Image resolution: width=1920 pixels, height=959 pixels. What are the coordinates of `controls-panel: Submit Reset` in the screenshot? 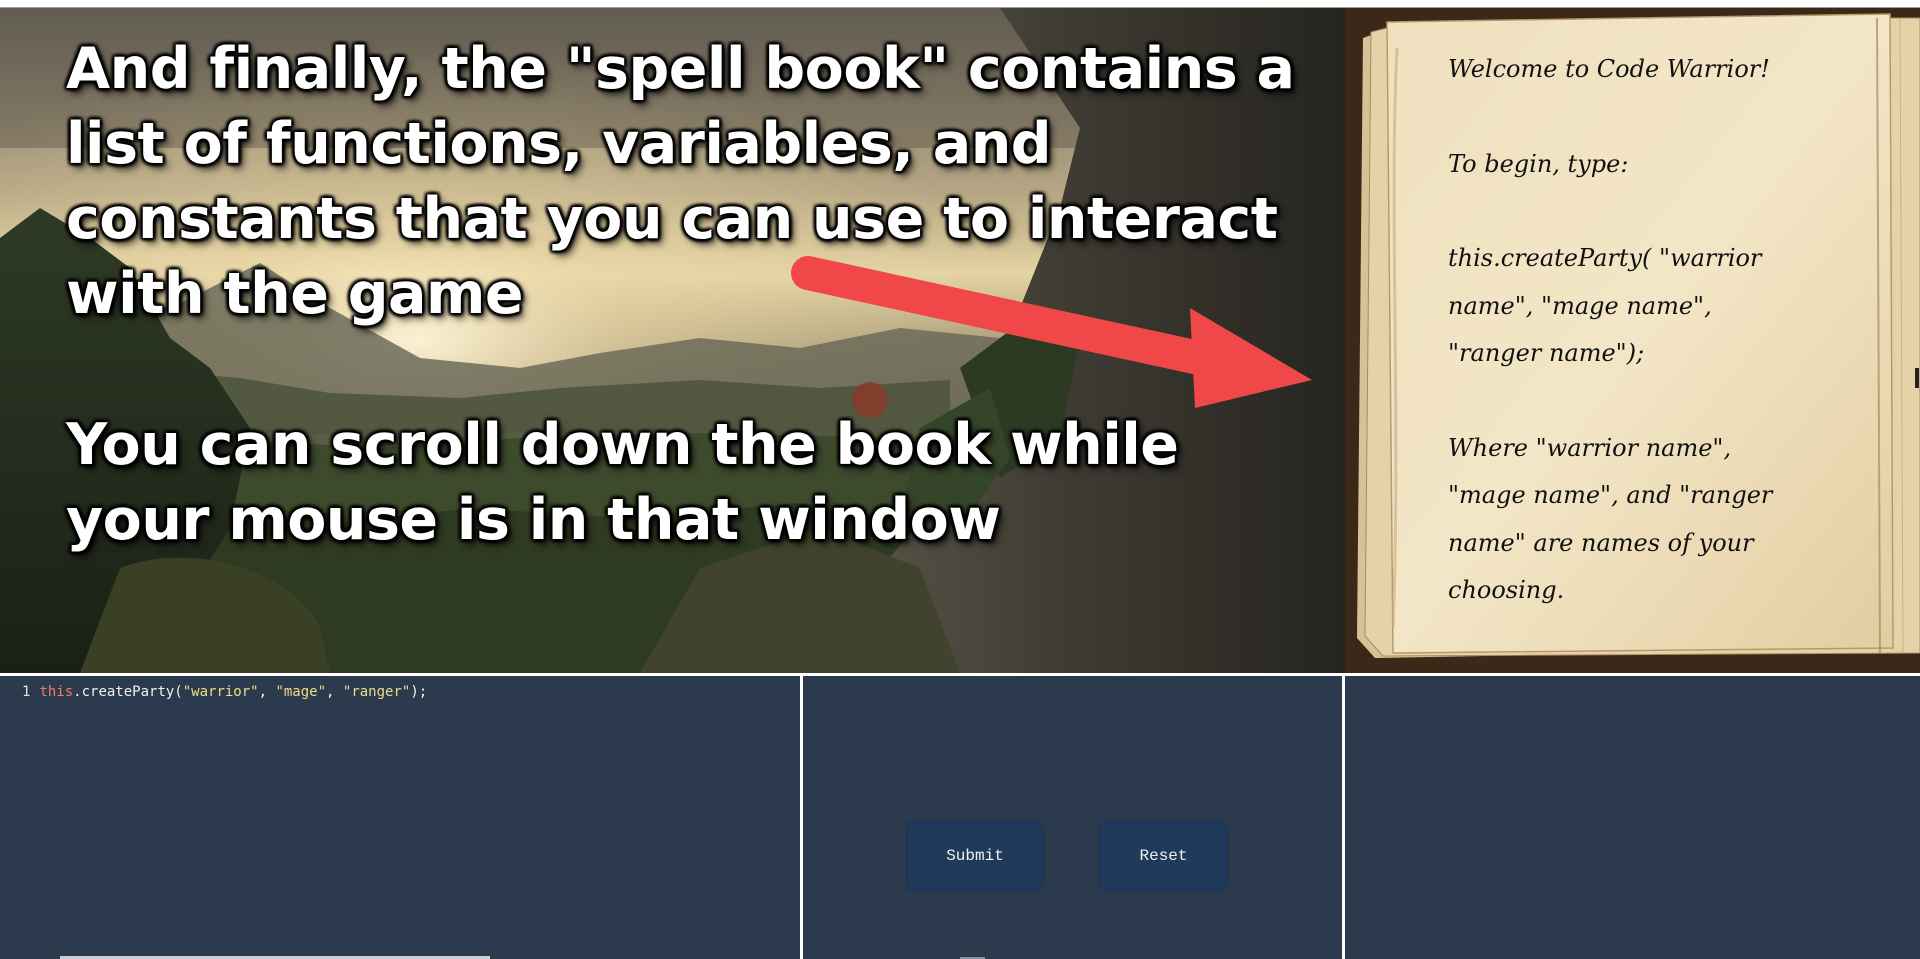 It's located at (1072, 817).